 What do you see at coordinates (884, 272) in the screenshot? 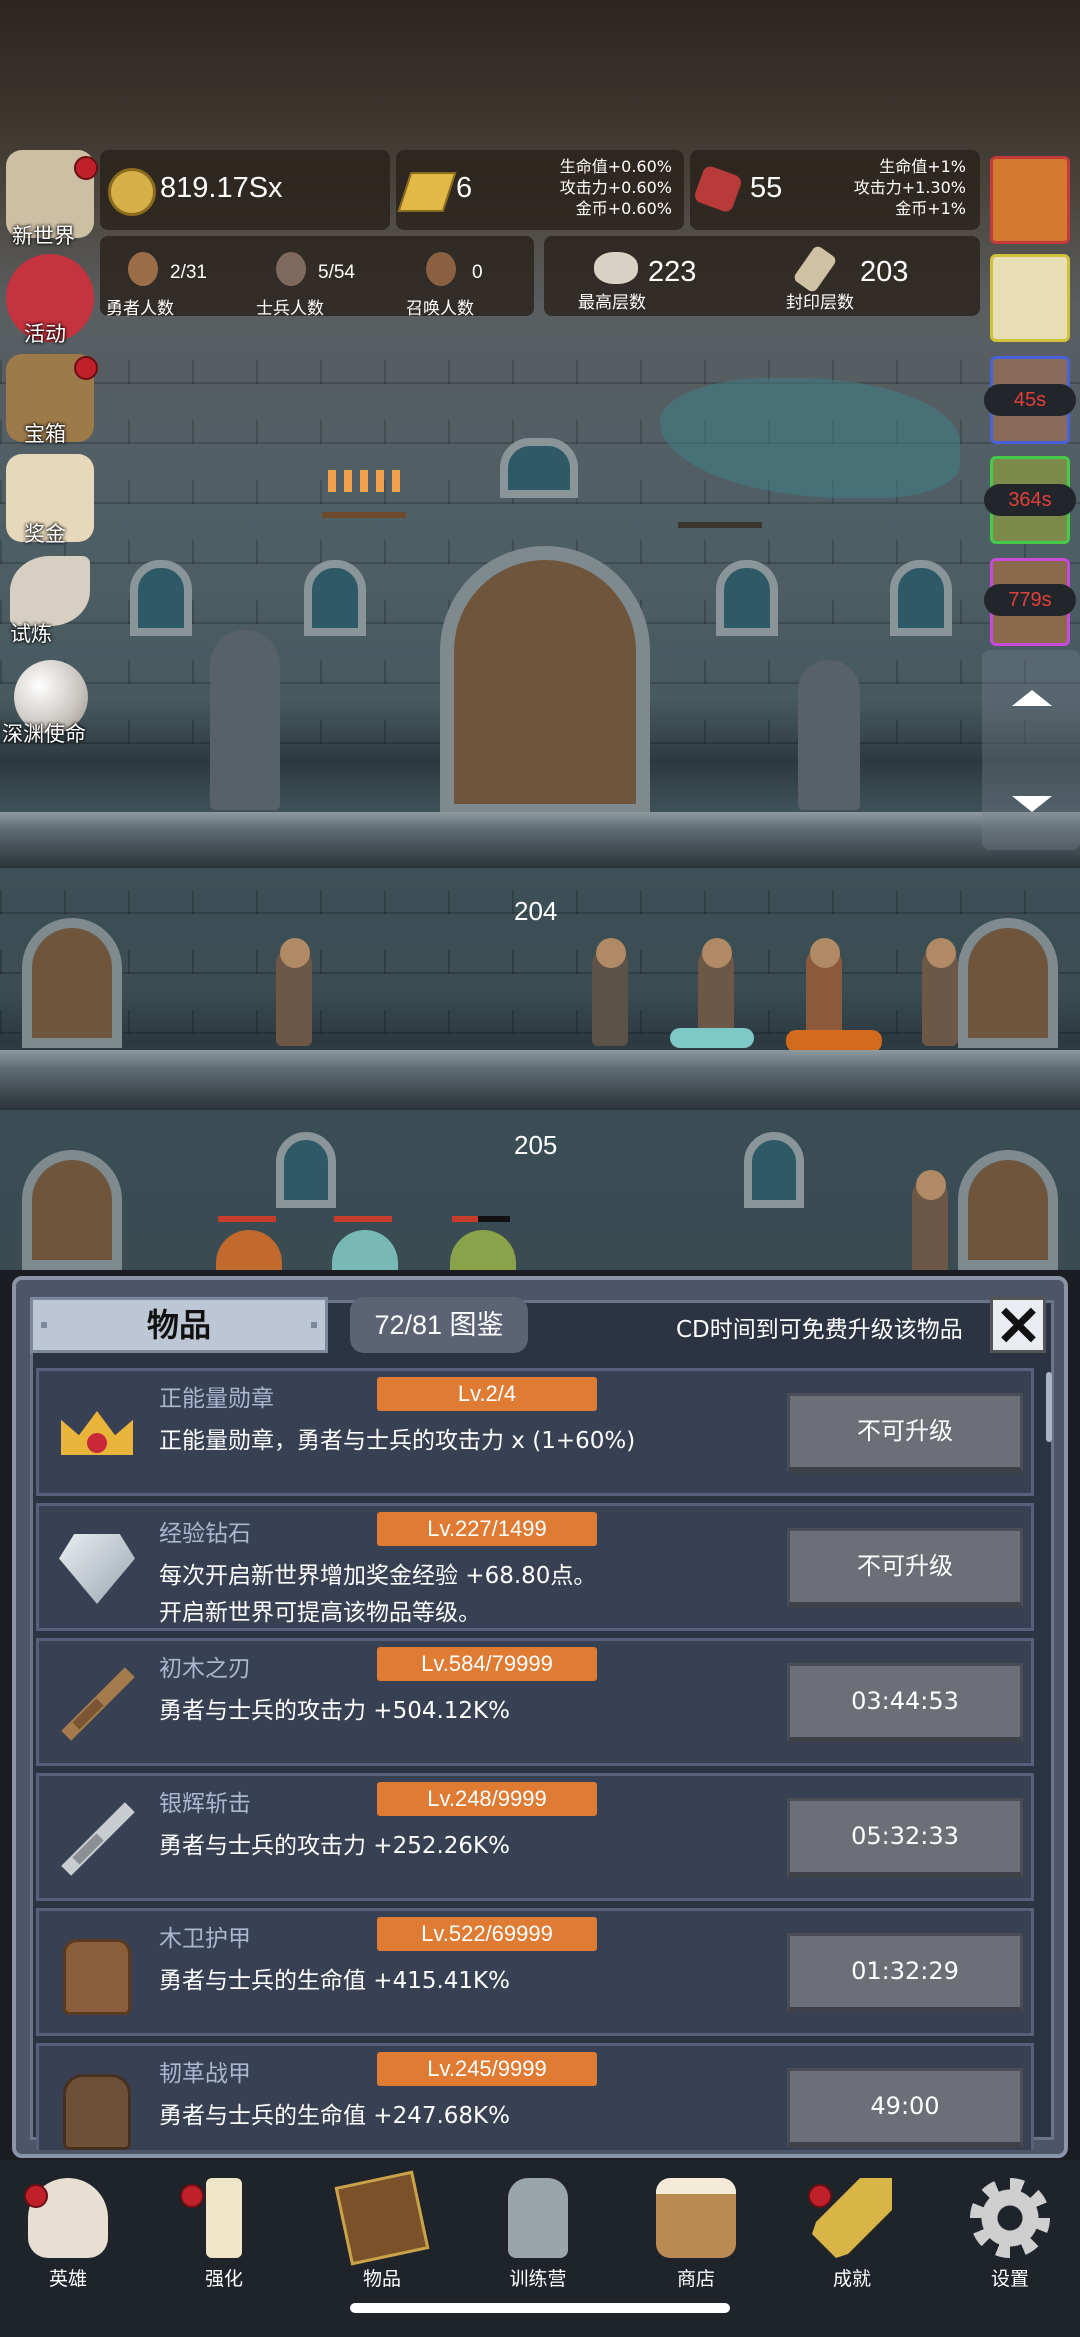
I see `sealed-floor-value: 203` at bounding box center [884, 272].